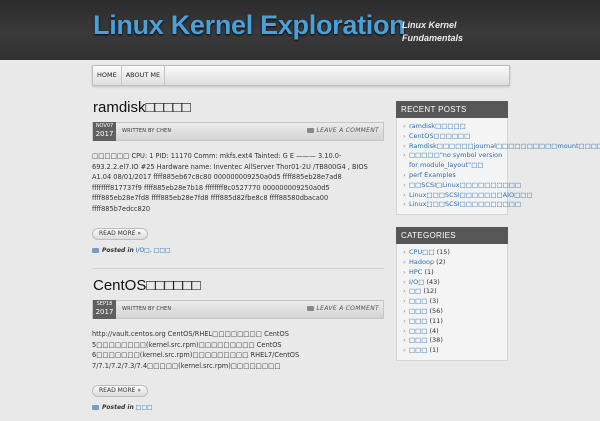  I want to click on category-item: □□ (12), so click(453, 292).